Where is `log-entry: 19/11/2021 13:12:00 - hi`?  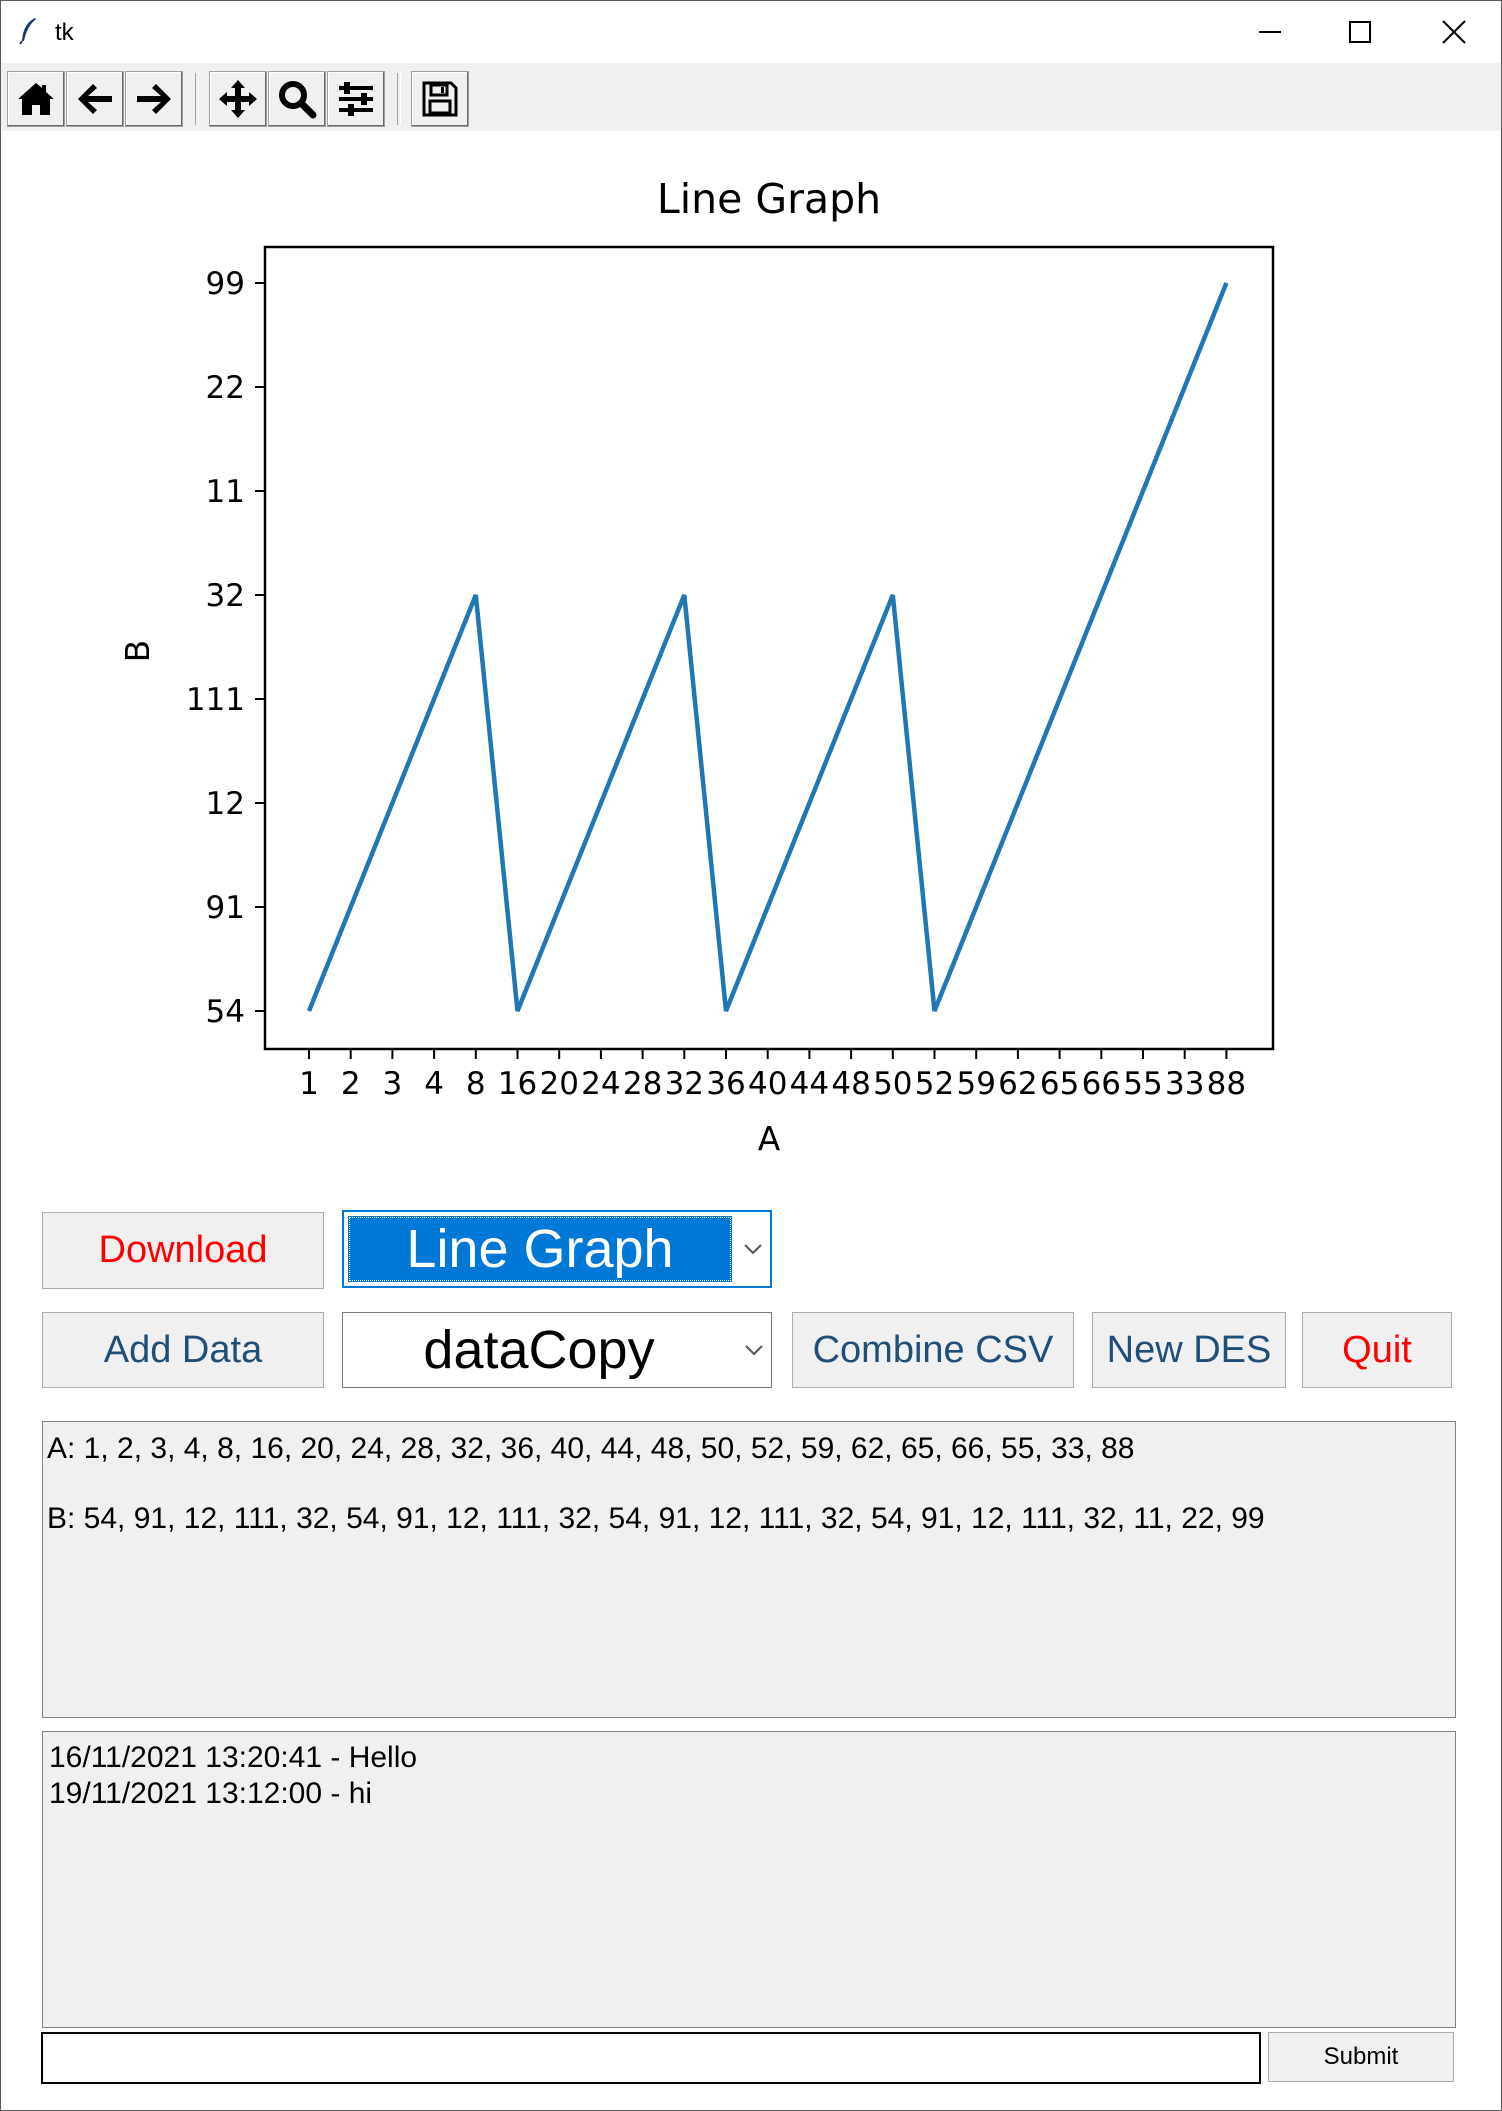
log-entry: 19/11/2021 13:12:00 - hi is located at coordinates (211, 1793).